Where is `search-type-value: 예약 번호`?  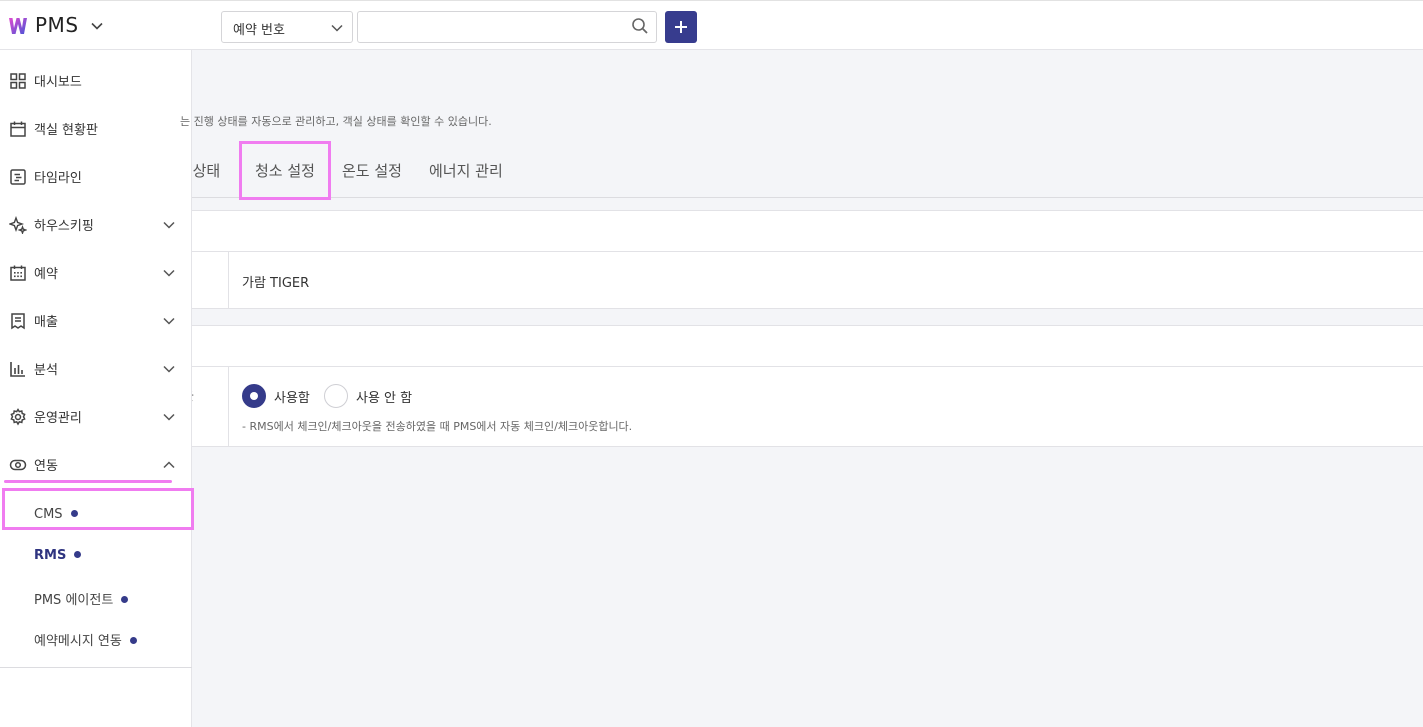
search-type-value: 예약 번호 is located at coordinates (259, 30).